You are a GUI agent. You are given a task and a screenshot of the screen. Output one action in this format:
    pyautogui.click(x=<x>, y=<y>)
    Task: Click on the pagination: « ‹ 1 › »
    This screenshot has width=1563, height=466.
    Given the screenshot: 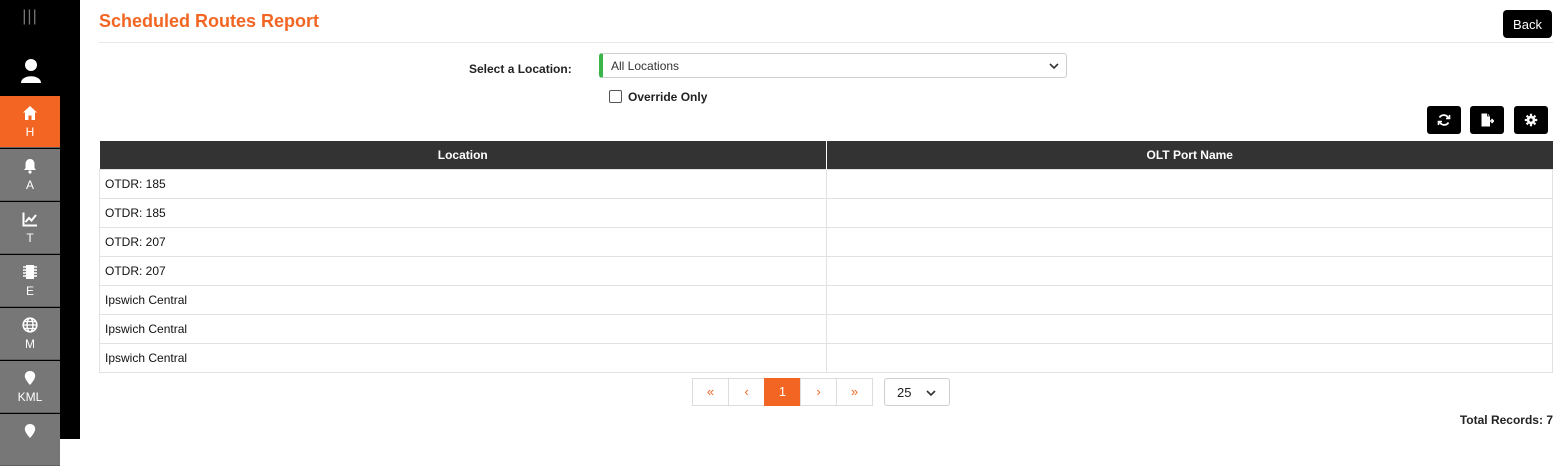 What is the action you would take?
    pyautogui.click(x=782, y=392)
    